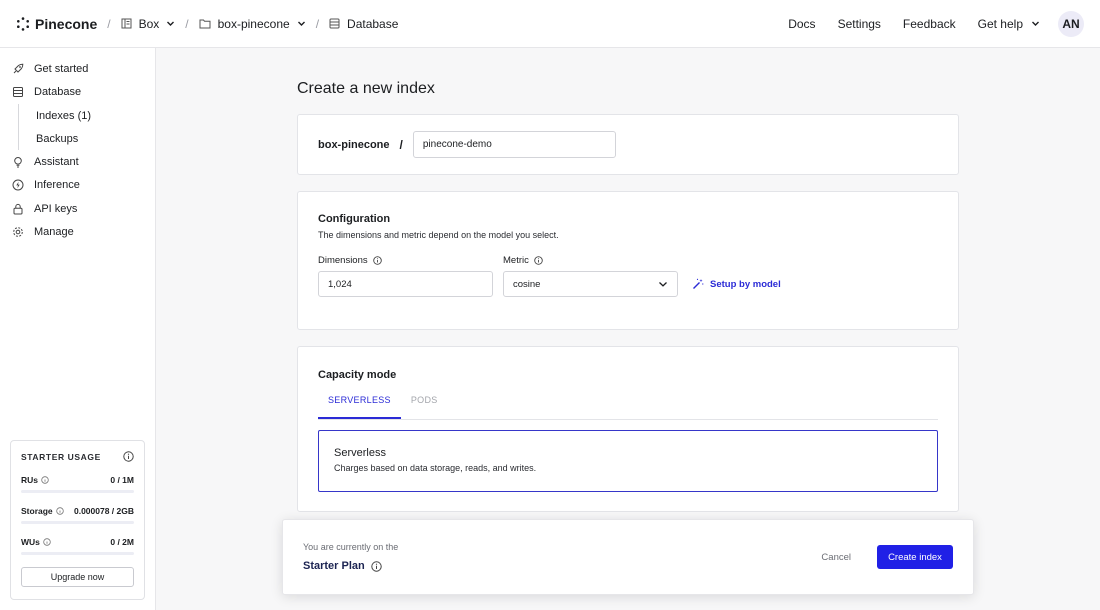  I want to click on docs-link: Docs, so click(801, 24).